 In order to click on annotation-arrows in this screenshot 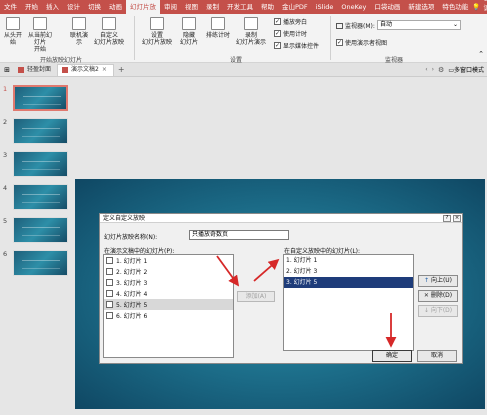, I will do `click(306, 301)`.